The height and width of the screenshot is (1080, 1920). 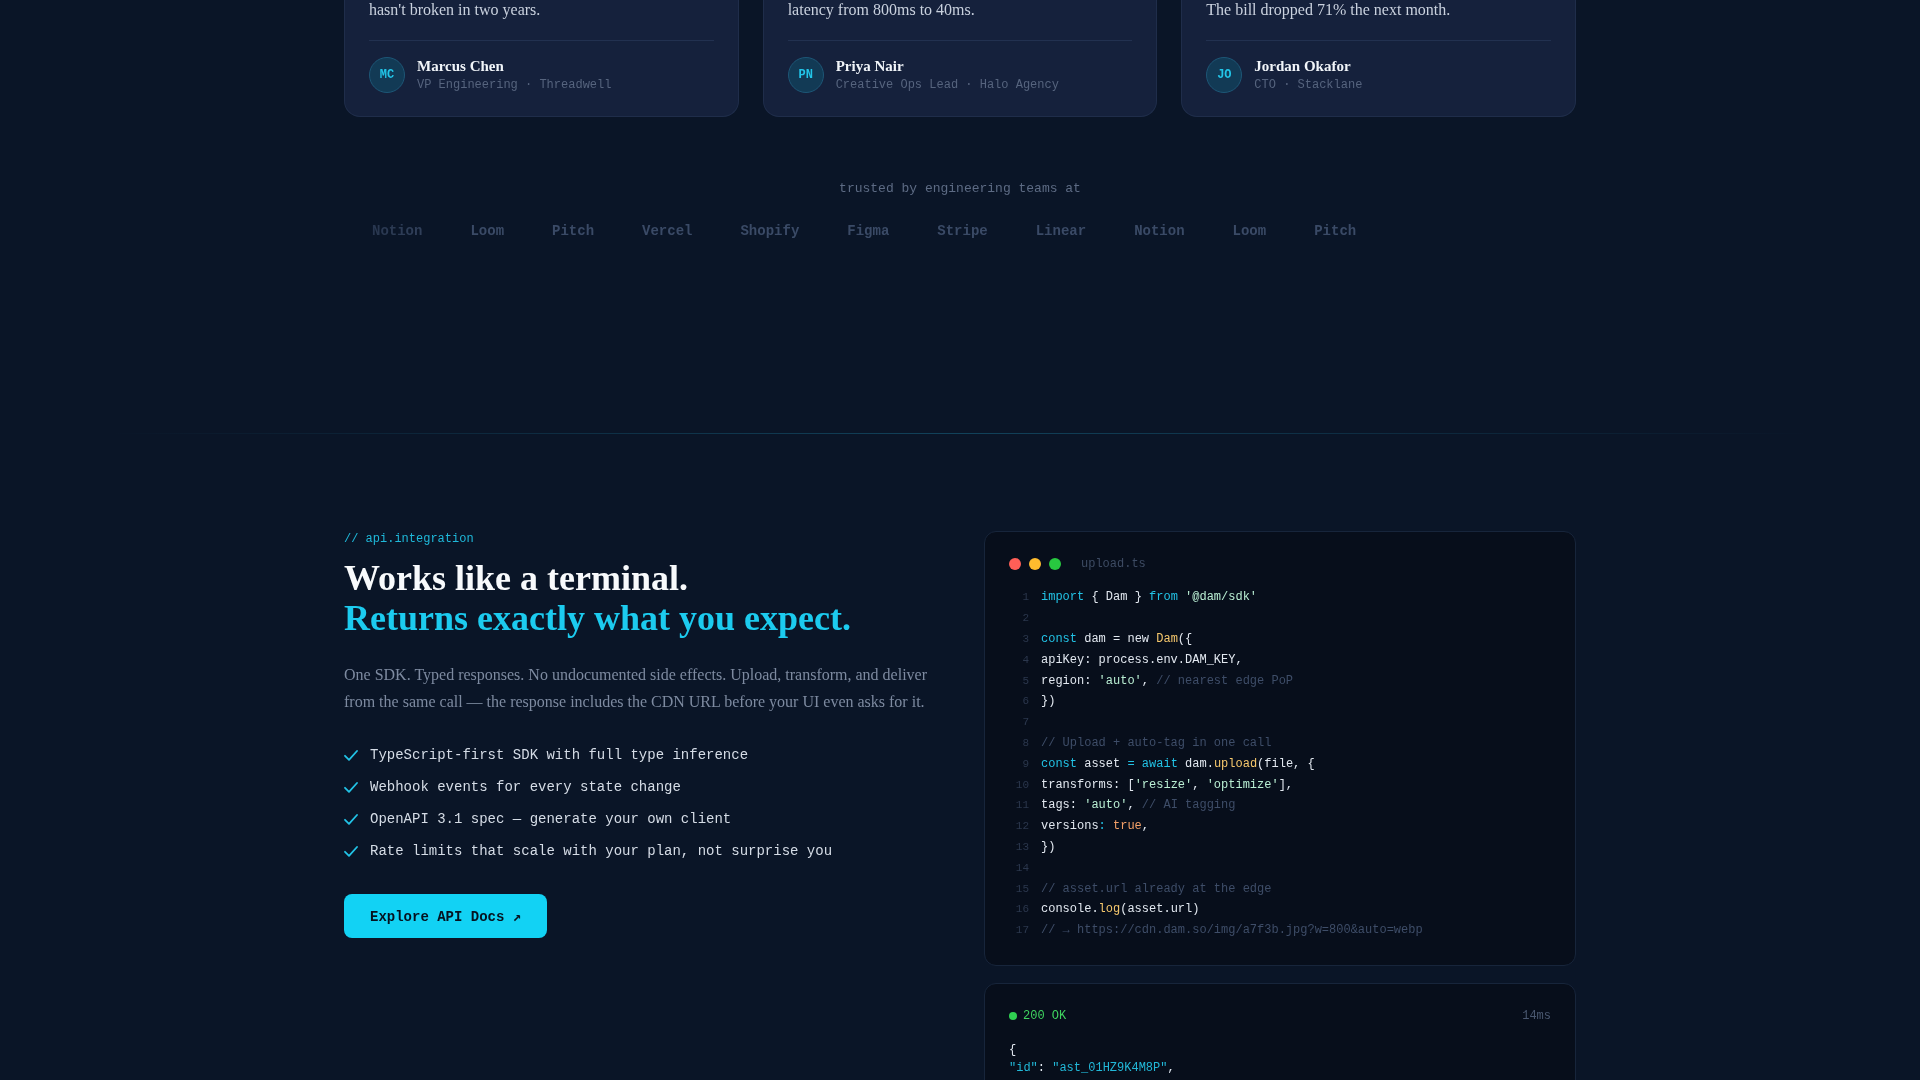 What do you see at coordinates (1167, 681) in the screenshot?
I see `code-line: region: 'auto', // nearest edge PoP` at bounding box center [1167, 681].